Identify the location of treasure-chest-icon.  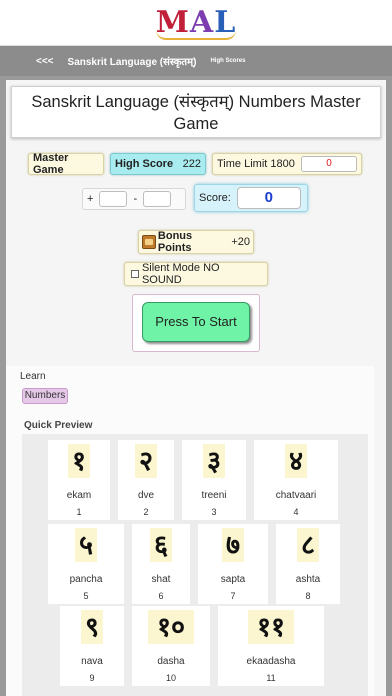
(149, 242).